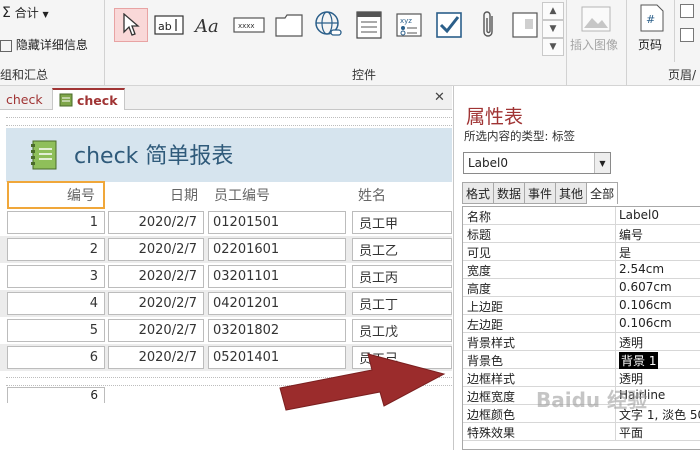 This screenshot has height=450, width=700. What do you see at coordinates (249, 25) in the screenshot?
I see `button-icon: xxxx` at bounding box center [249, 25].